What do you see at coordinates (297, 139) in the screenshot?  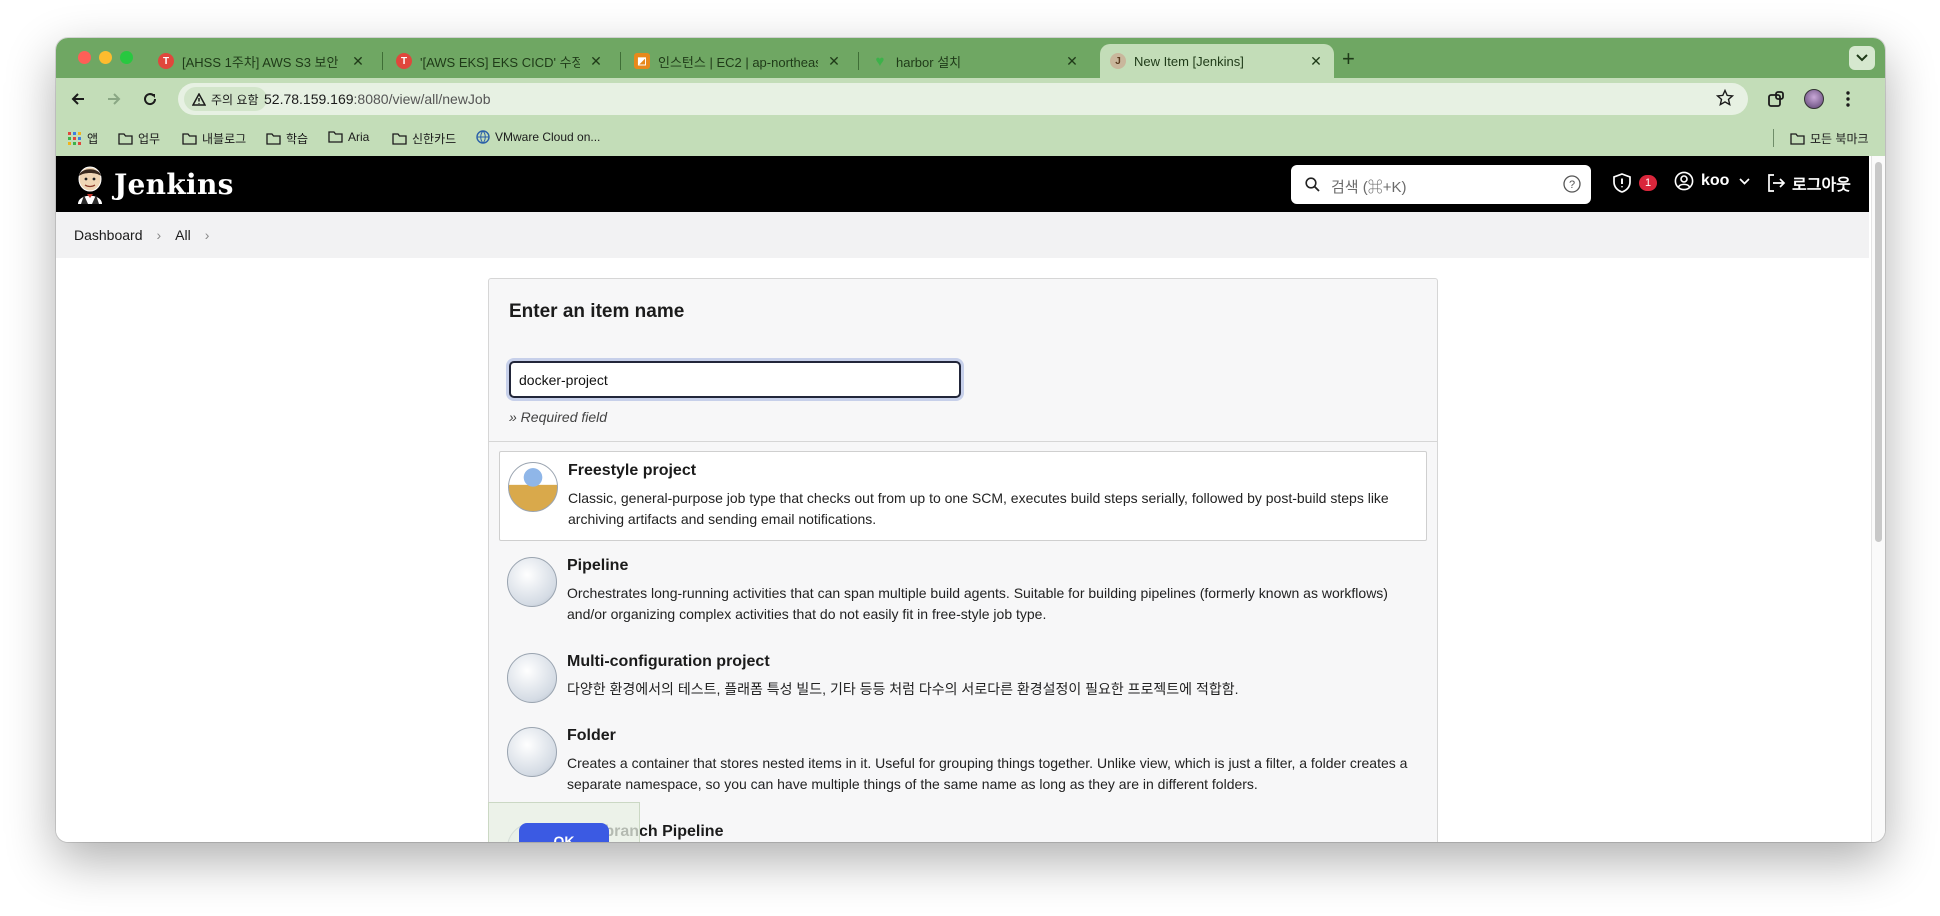 I see `bookmark-label: 학습` at bounding box center [297, 139].